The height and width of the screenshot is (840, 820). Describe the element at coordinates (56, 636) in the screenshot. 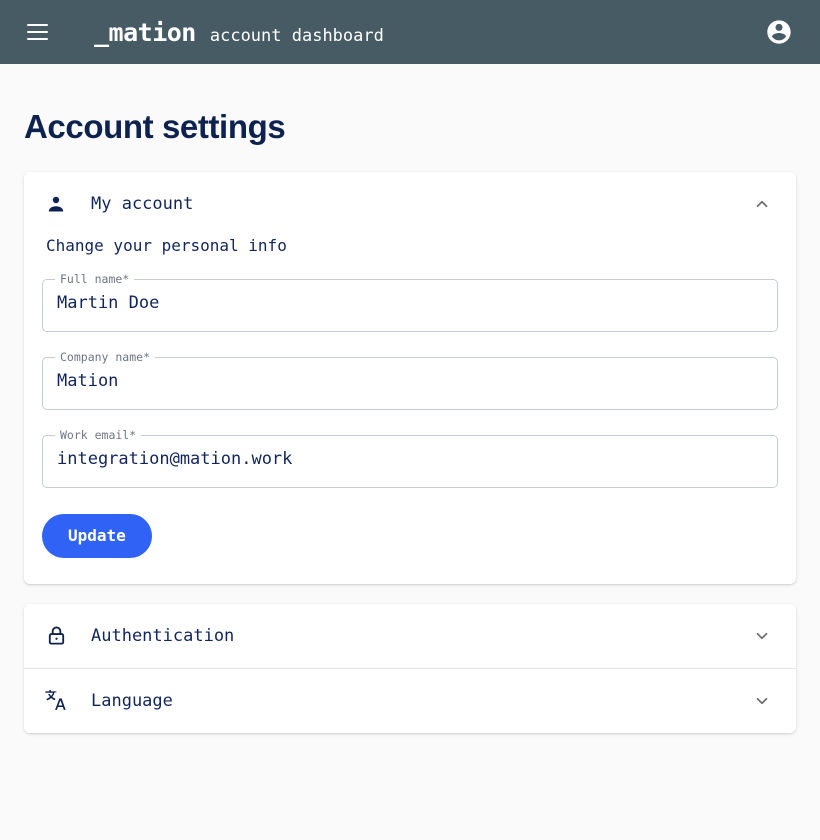

I see `lock-icon` at that location.